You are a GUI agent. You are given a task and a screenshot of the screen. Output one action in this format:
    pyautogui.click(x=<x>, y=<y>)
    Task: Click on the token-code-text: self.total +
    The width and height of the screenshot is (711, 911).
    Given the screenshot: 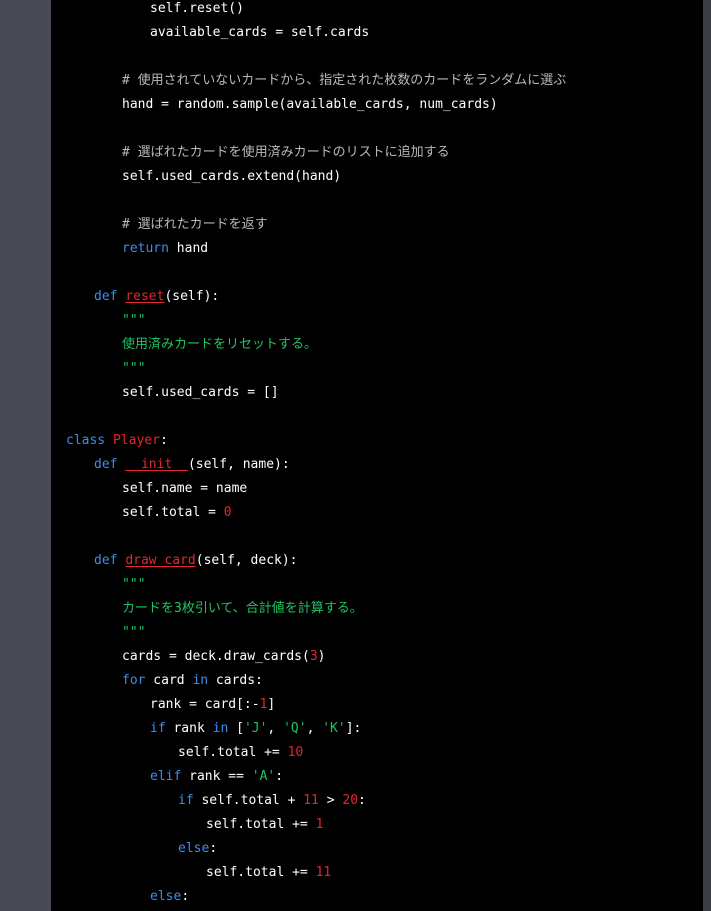 What is the action you would take?
    pyautogui.click(x=248, y=800)
    